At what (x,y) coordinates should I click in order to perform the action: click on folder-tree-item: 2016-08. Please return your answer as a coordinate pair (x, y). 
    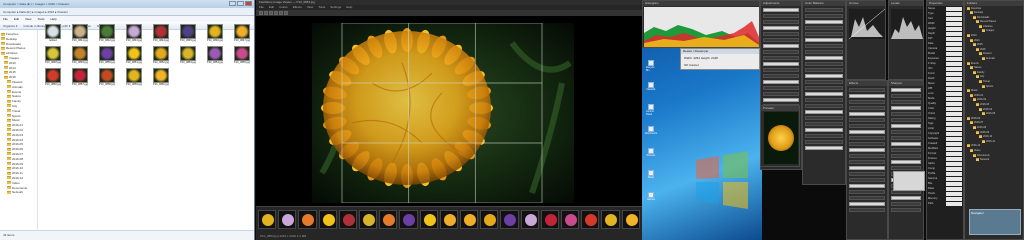
    Looking at the image, I should click on (994, 127).